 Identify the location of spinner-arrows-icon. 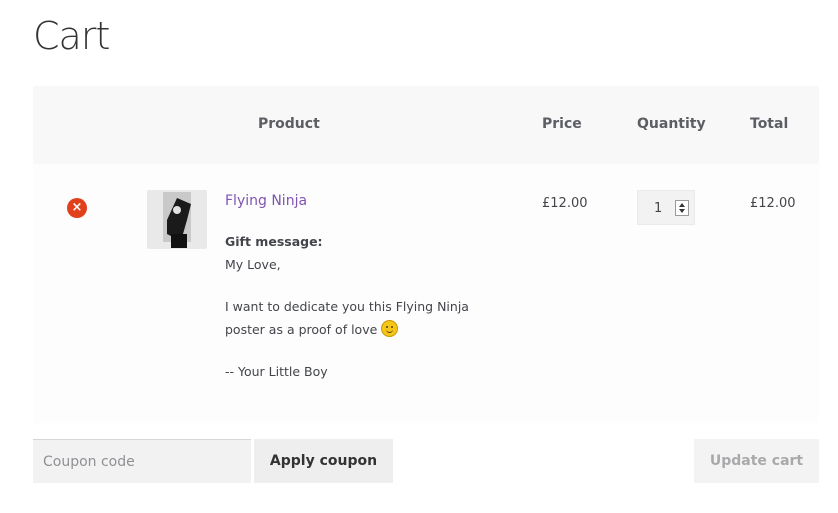
(682, 208).